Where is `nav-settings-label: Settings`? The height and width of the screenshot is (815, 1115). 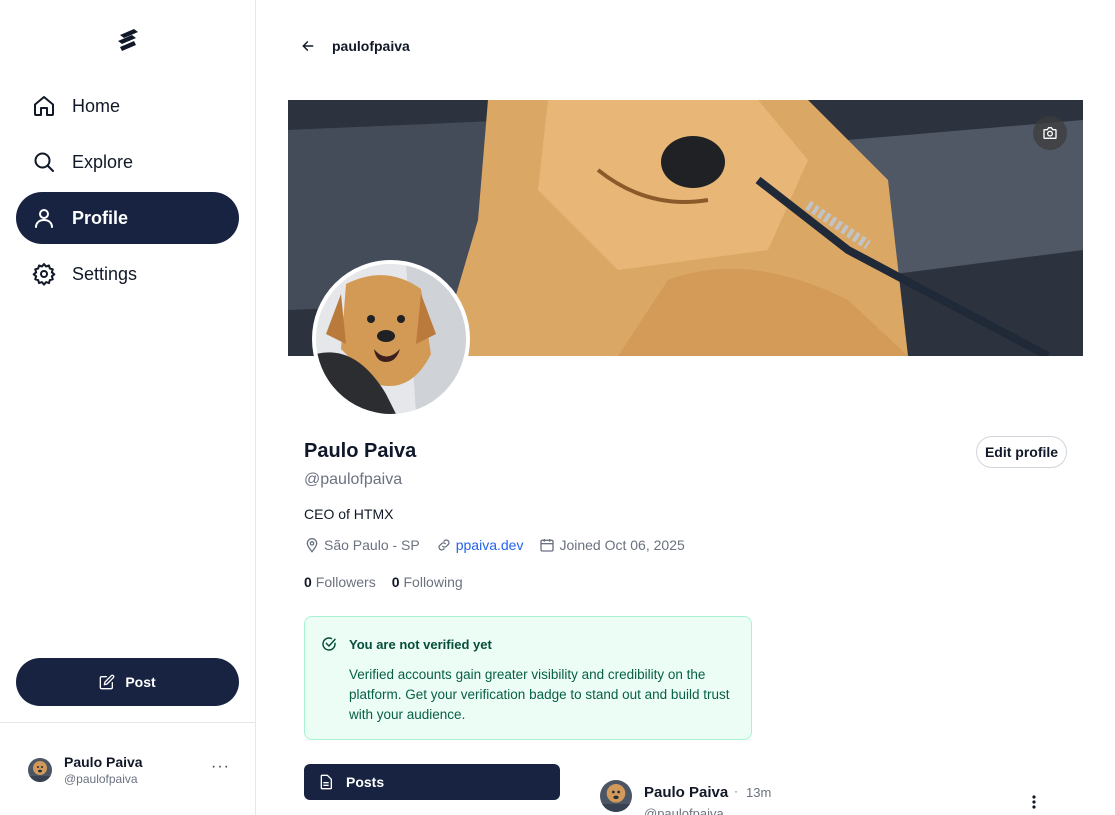
nav-settings-label: Settings is located at coordinates (105, 273).